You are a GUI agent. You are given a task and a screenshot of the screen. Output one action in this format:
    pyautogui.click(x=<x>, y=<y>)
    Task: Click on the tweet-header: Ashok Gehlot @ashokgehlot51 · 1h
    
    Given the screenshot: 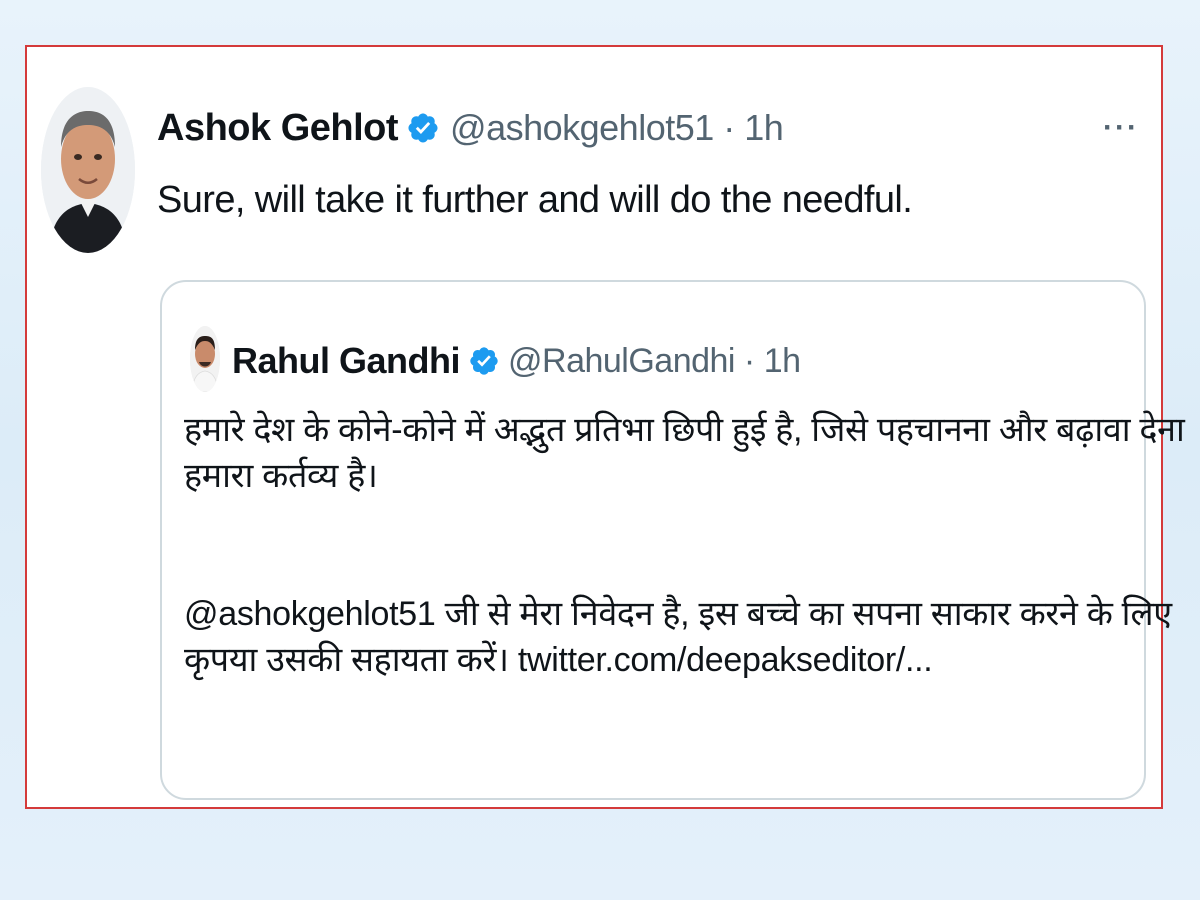 What is the action you would take?
    pyautogui.click(x=470, y=128)
    